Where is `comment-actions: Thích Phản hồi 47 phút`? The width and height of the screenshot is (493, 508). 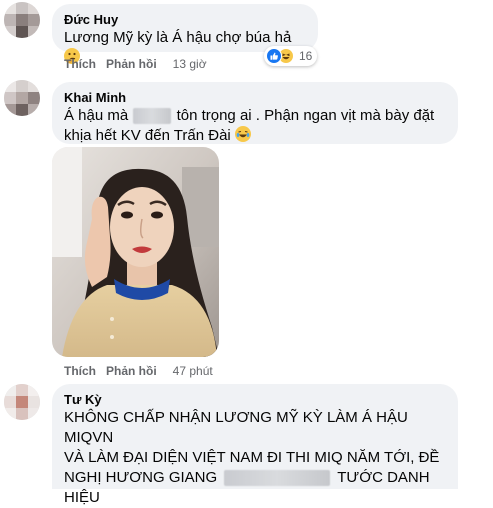
comment-actions: Thích Phản hồi 47 phút is located at coordinates (138, 371).